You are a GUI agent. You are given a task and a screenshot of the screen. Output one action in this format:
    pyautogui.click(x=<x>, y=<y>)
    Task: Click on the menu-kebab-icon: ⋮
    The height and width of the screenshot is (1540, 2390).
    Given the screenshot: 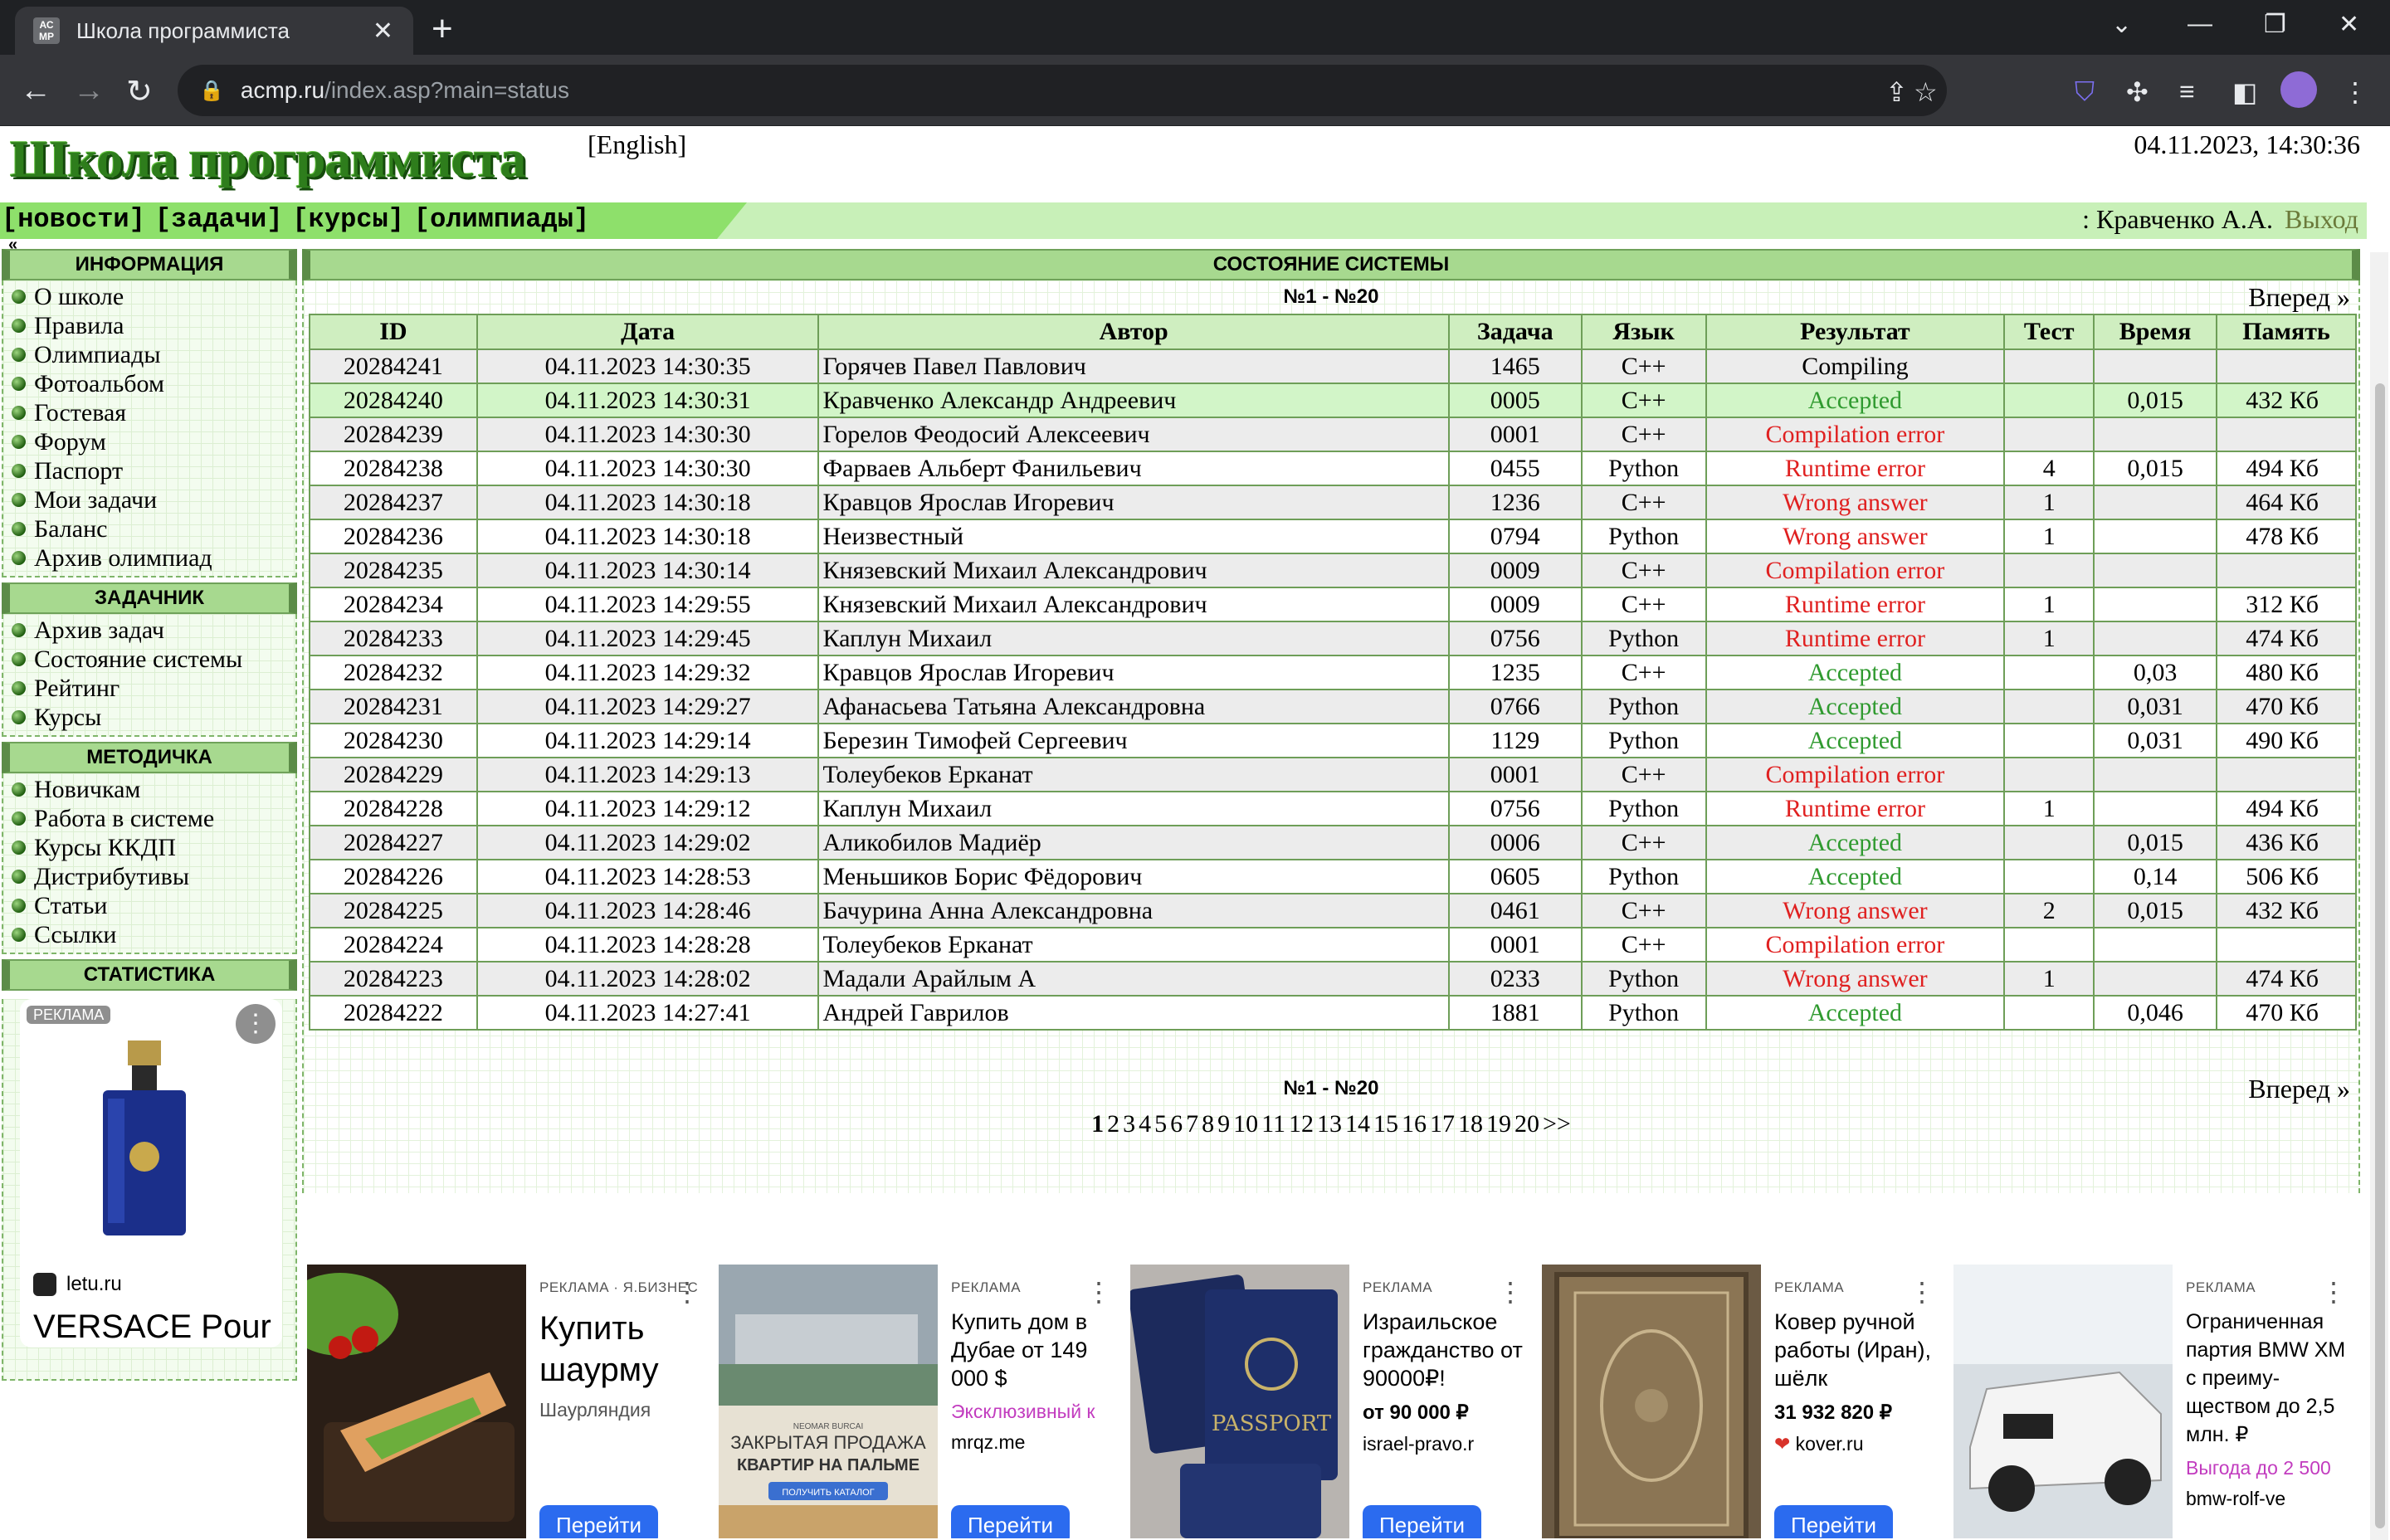 What is the action you would take?
    pyautogui.click(x=2355, y=92)
    